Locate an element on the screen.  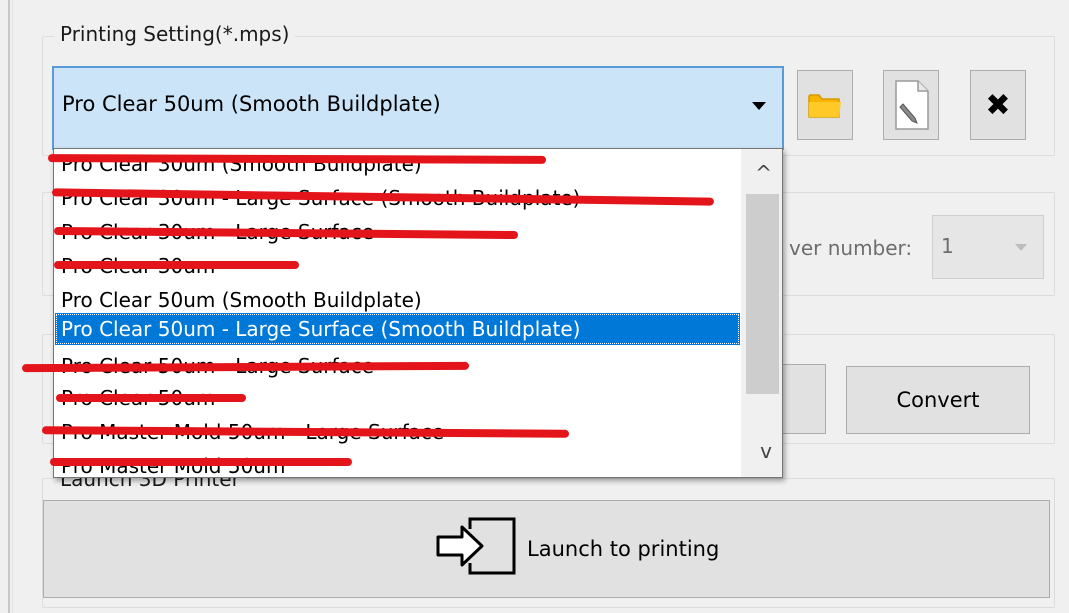
chevron-up-icon: ^ is located at coordinates (763, 173).